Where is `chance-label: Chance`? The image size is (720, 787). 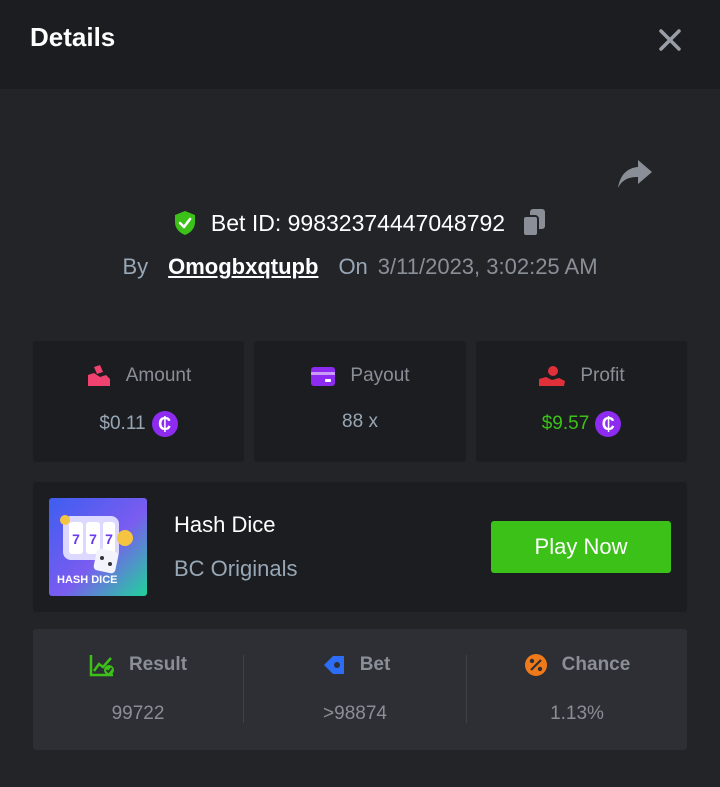 chance-label: Chance is located at coordinates (596, 664).